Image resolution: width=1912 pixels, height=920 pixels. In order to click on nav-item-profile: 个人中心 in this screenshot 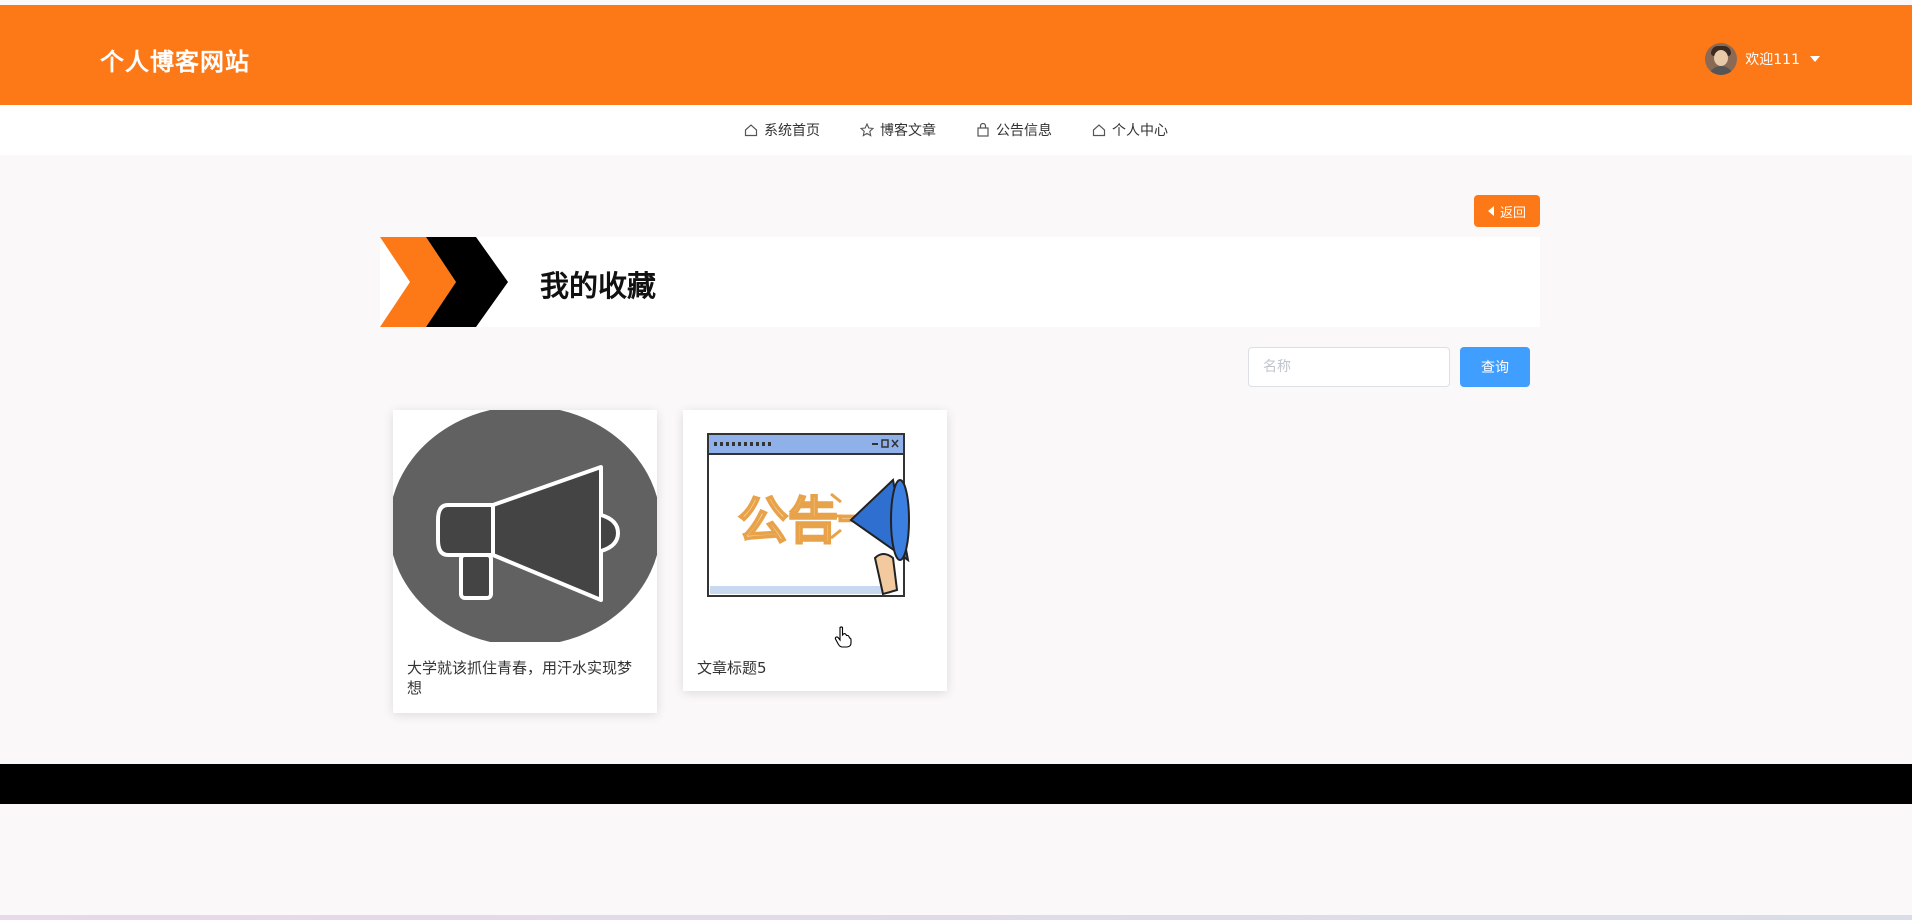, I will do `click(1130, 130)`.